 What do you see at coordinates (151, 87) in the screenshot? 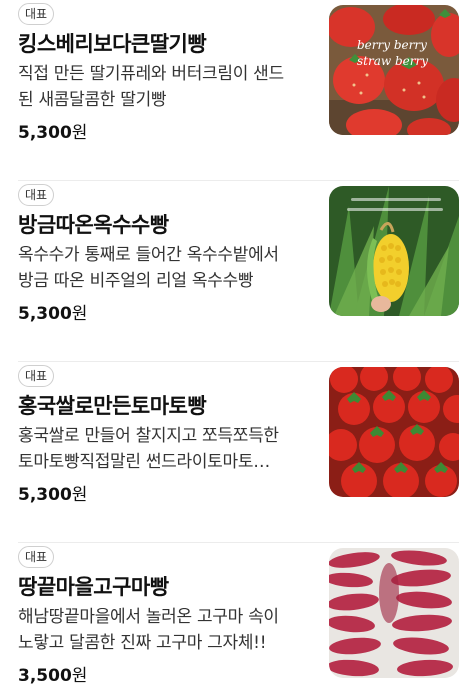
I see `menu-item-description: 직접 만든 딸기퓨레와 버터크림이 샌드 된 새콤달콤한 딸기빵` at bounding box center [151, 87].